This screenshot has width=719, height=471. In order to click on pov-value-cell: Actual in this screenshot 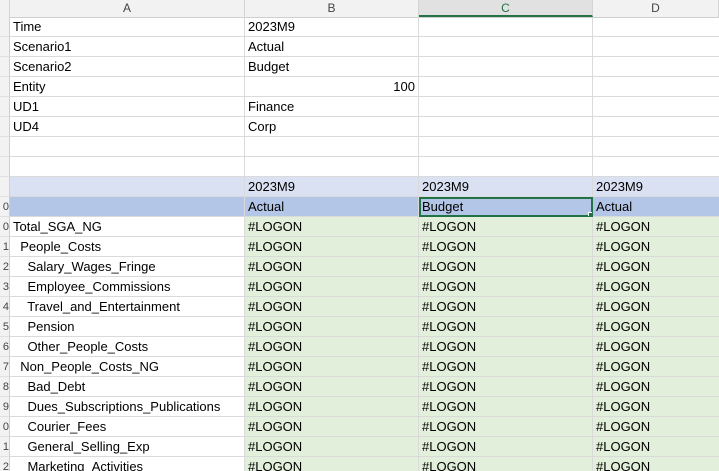, I will do `click(332, 47)`.